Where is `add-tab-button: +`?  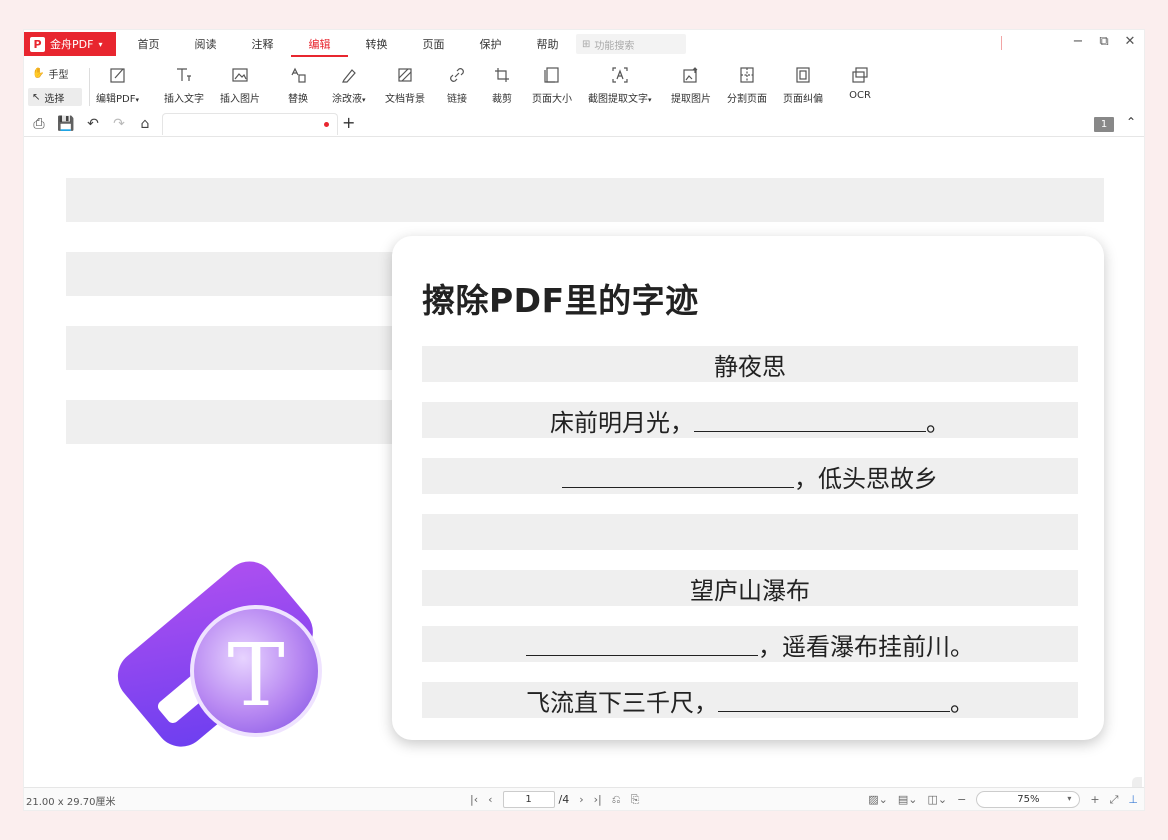
add-tab-button: + is located at coordinates (348, 122).